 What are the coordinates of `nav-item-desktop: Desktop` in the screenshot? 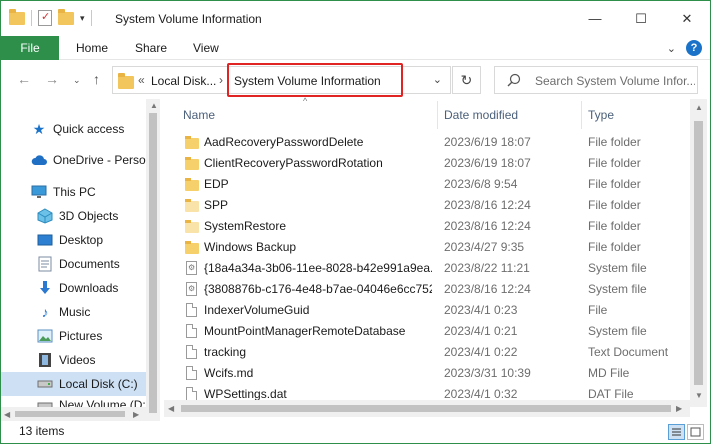 It's located at (73, 240).